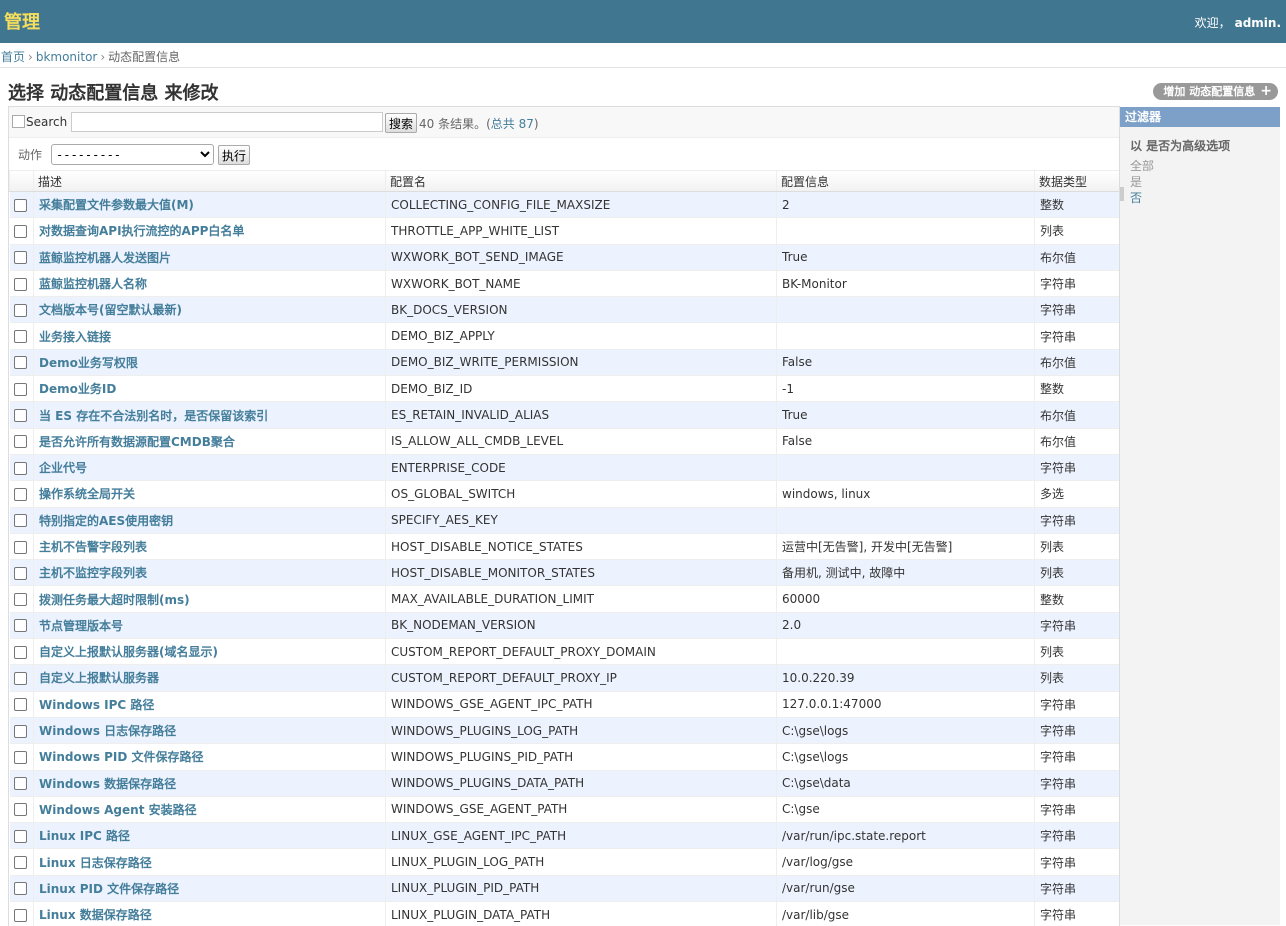  Describe the element at coordinates (581, 467) in the screenshot. I see `key-cell: ENTERPRISE_CODE` at that location.